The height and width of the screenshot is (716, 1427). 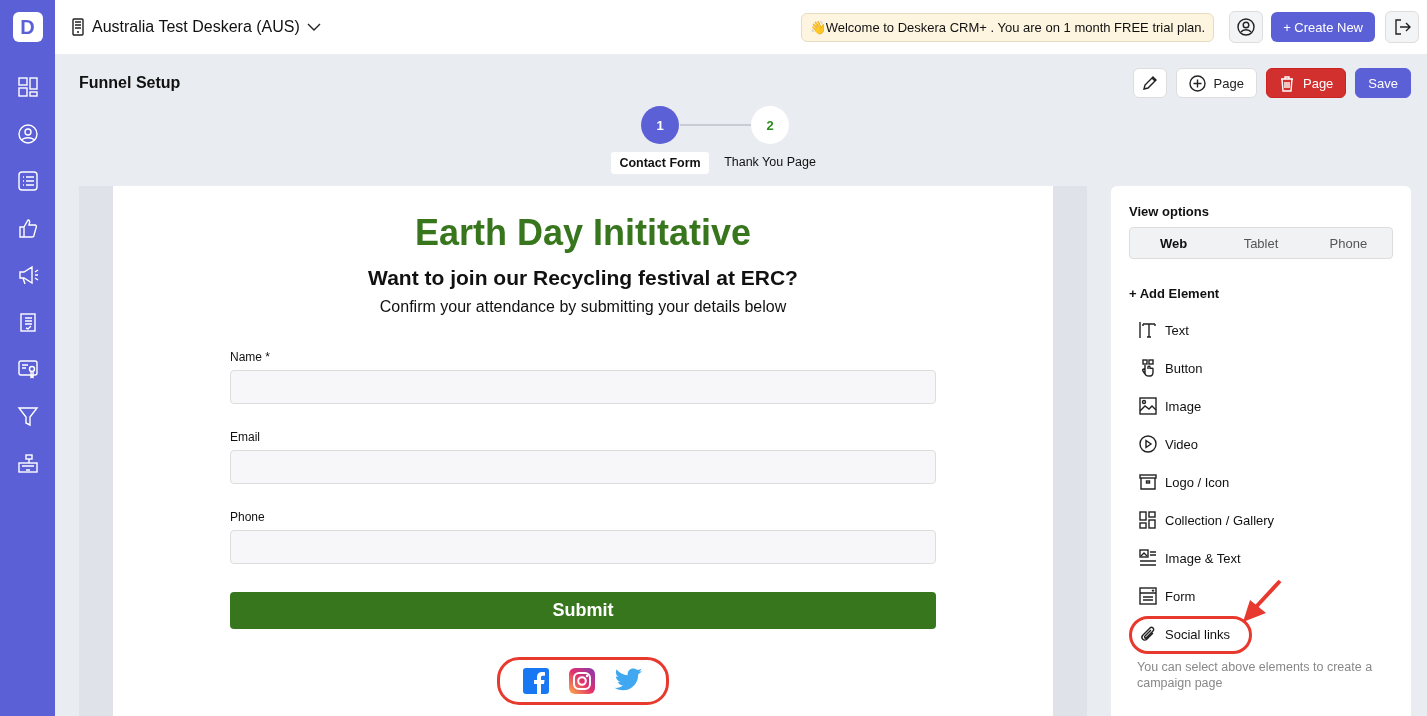 What do you see at coordinates (1261, 243) in the screenshot?
I see `view-tab: Tablet` at bounding box center [1261, 243].